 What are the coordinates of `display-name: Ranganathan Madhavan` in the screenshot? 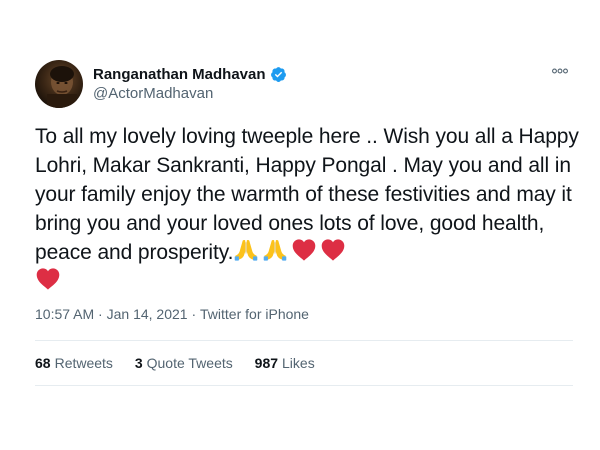 It's located at (179, 74).